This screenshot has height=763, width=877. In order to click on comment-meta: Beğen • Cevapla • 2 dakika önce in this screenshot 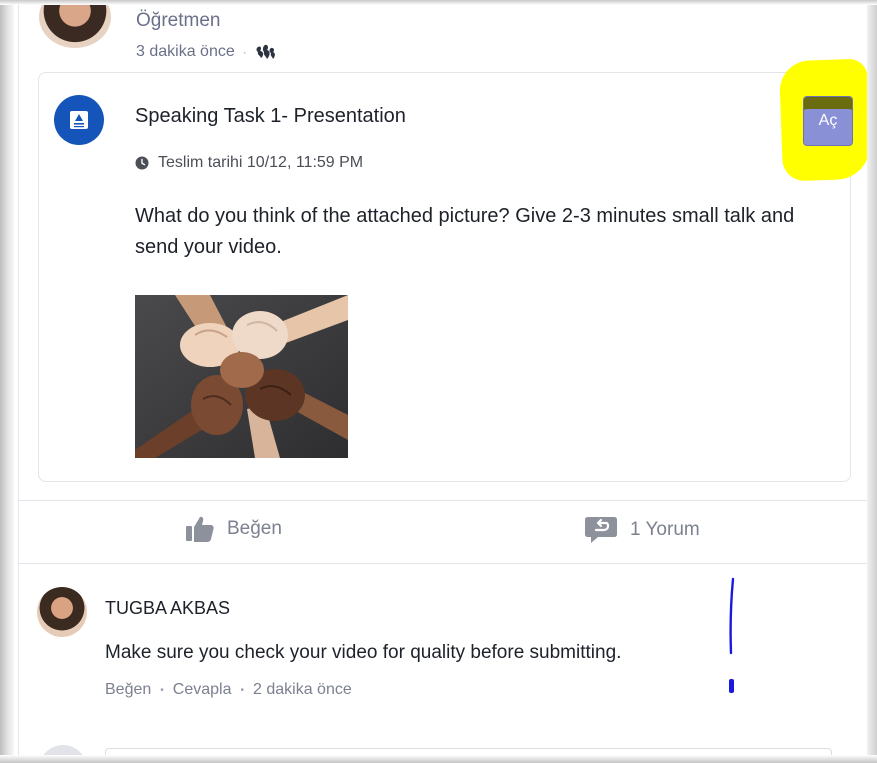, I will do `click(228, 690)`.